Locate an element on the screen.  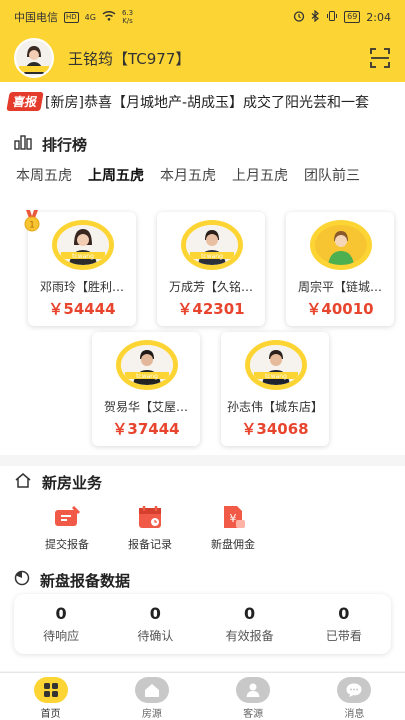
person-icon is located at coordinates (253, 690).